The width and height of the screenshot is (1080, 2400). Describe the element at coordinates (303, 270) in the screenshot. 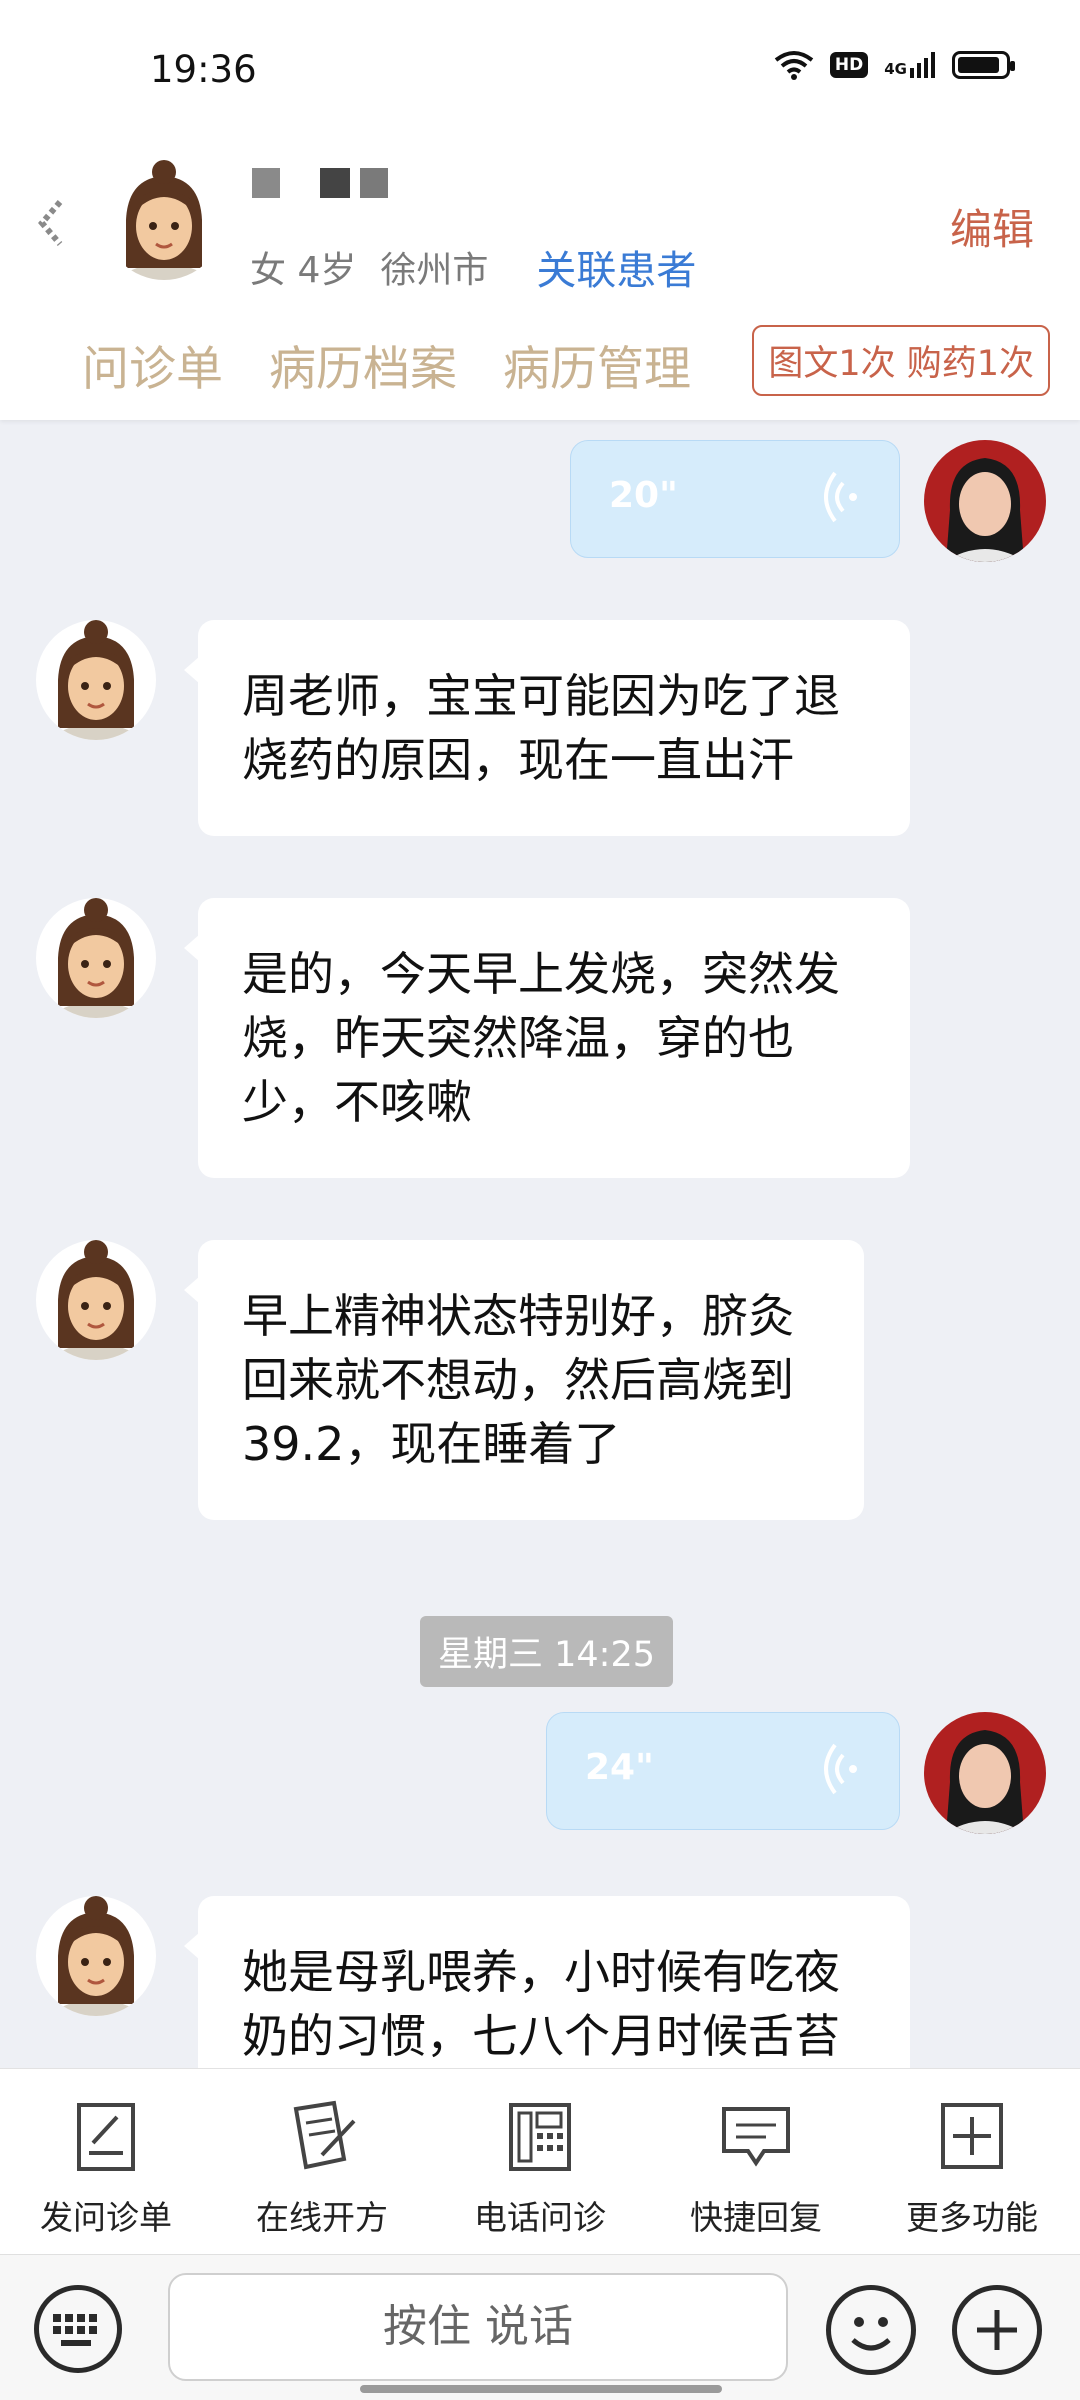

I see `patient-gender-age: 女 4岁` at that location.